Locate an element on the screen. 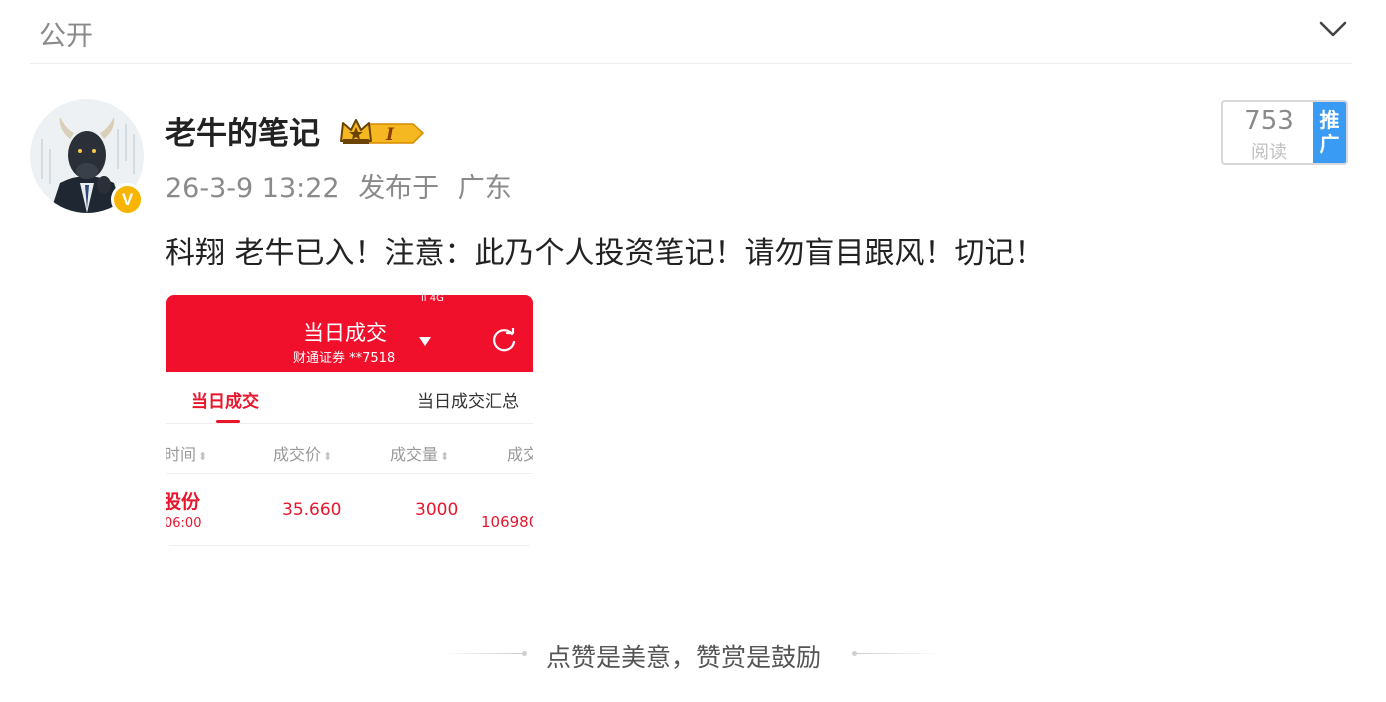 The width and height of the screenshot is (1386, 702). level-badge-text: I is located at coordinates (390, 135).